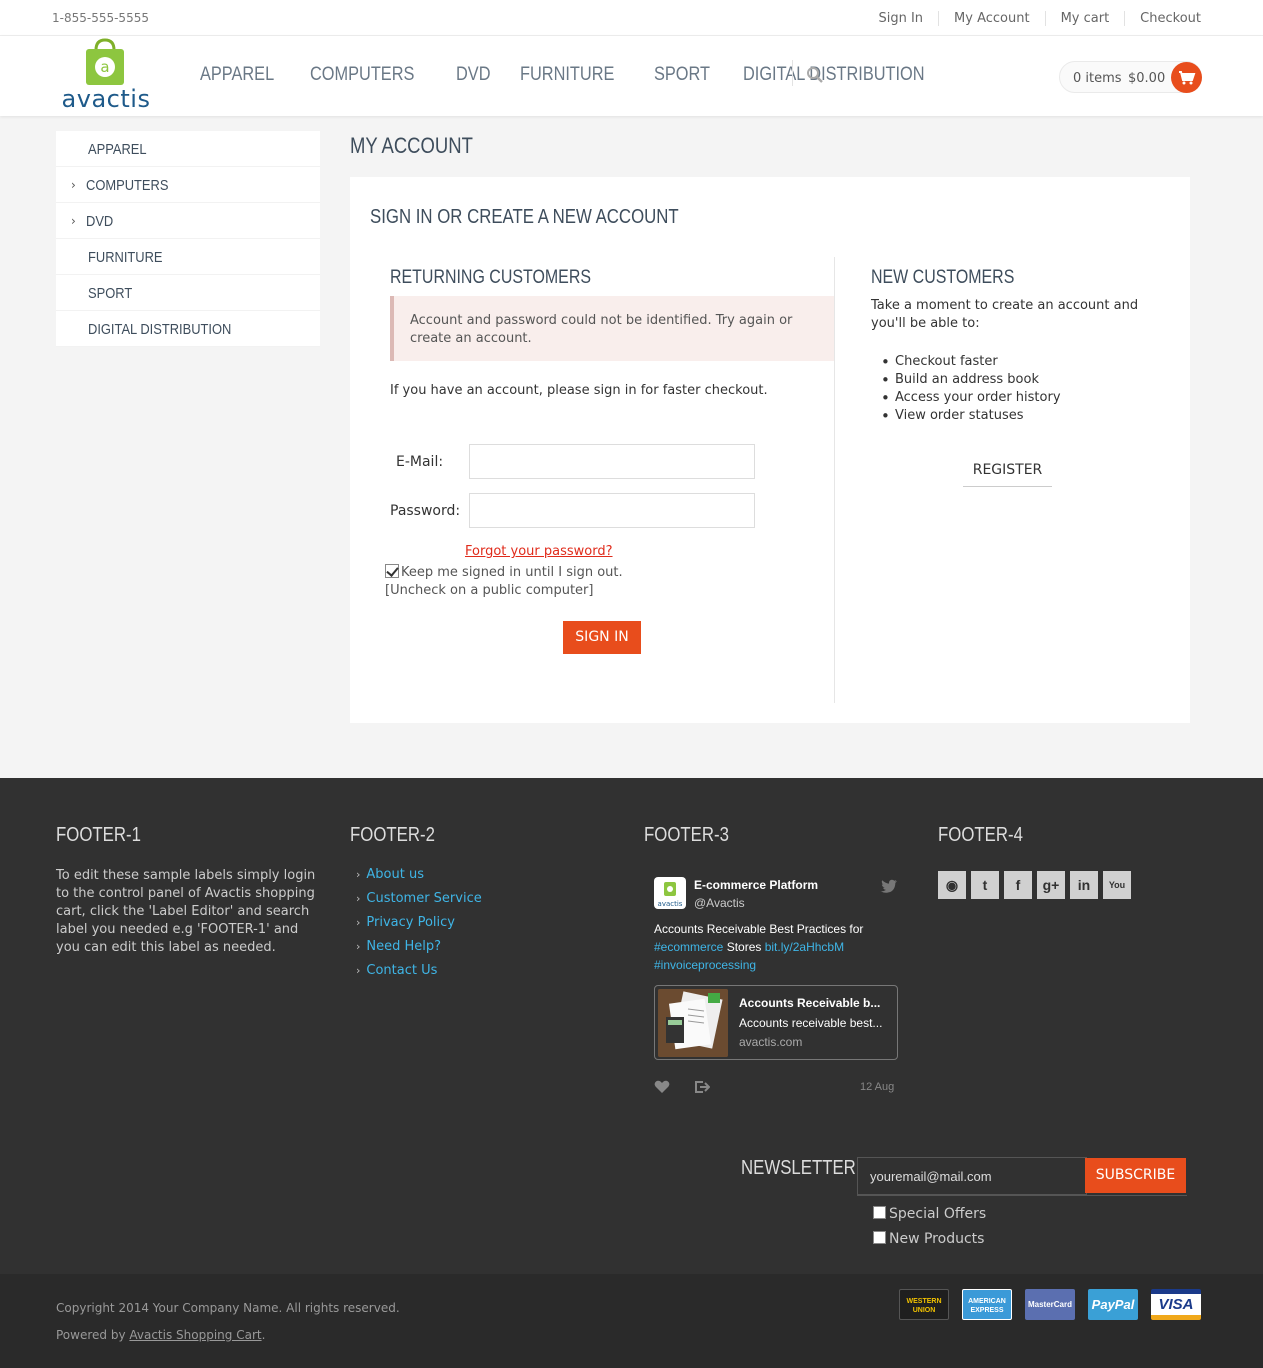  What do you see at coordinates (1084, 885) in the screenshot?
I see `linkedin-icon: in` at bounding box center [1084, 885].